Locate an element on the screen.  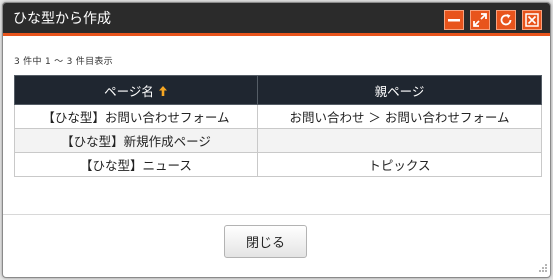
table-row: 【ひな型】お問い合わせフォーム お問い合わせ ＞ お問い合わせフォーム is located at coordinates (278, 116).